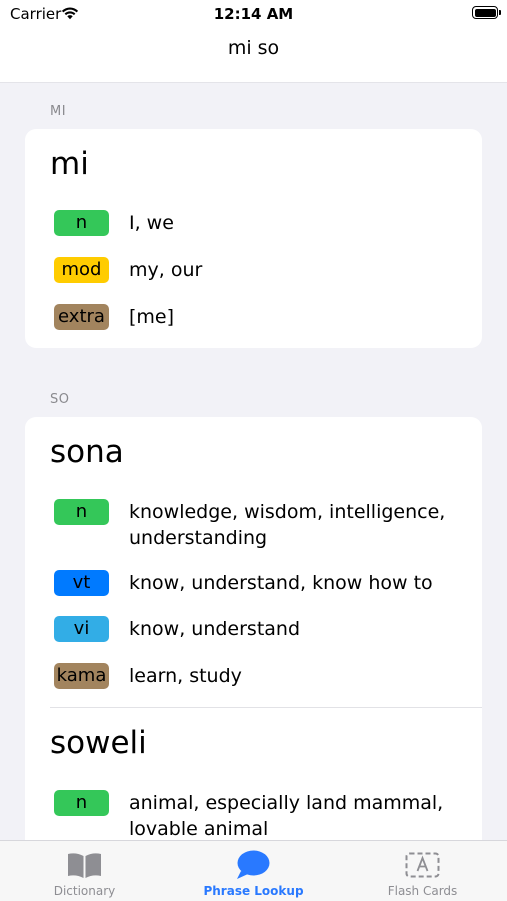  Describe the element at coordinates (266, 707) in the screenshot. I see `entry-divider` at that location.